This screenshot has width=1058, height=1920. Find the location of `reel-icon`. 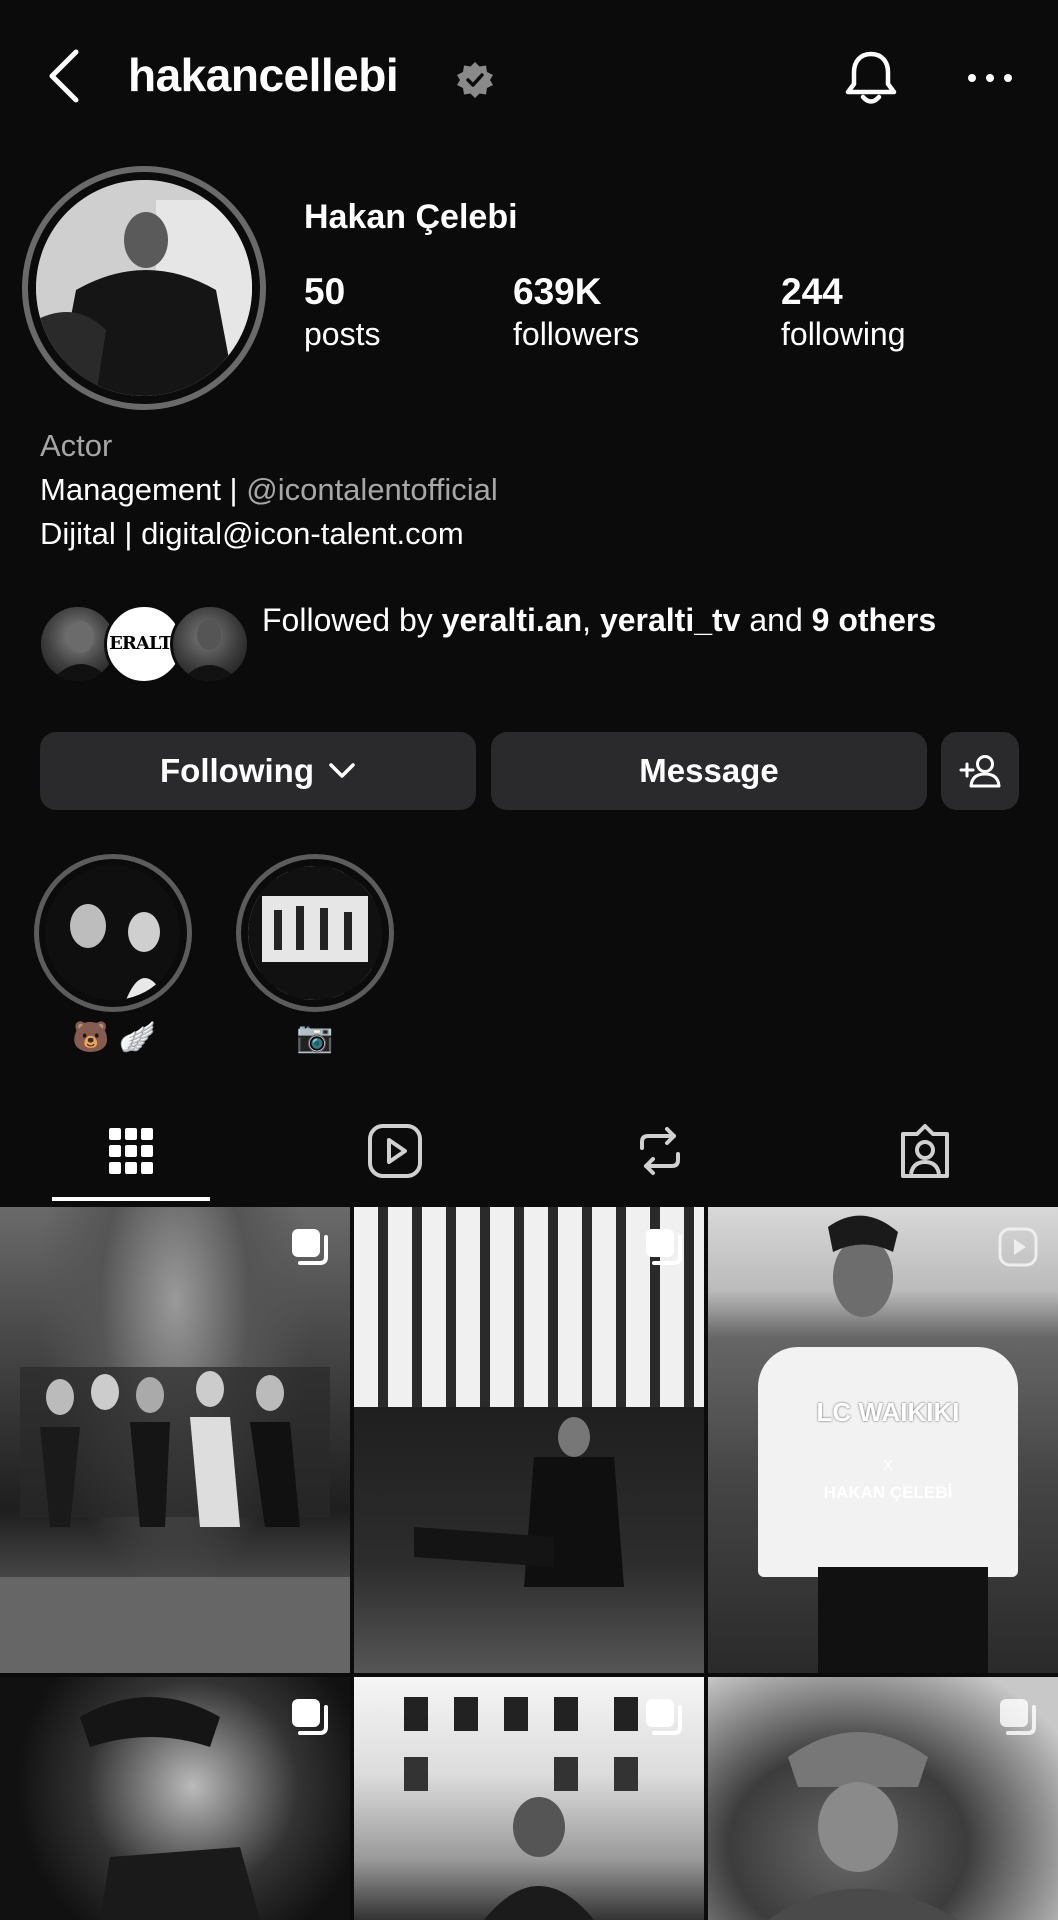

reel-icon is located at coordinates (1018, 1247).